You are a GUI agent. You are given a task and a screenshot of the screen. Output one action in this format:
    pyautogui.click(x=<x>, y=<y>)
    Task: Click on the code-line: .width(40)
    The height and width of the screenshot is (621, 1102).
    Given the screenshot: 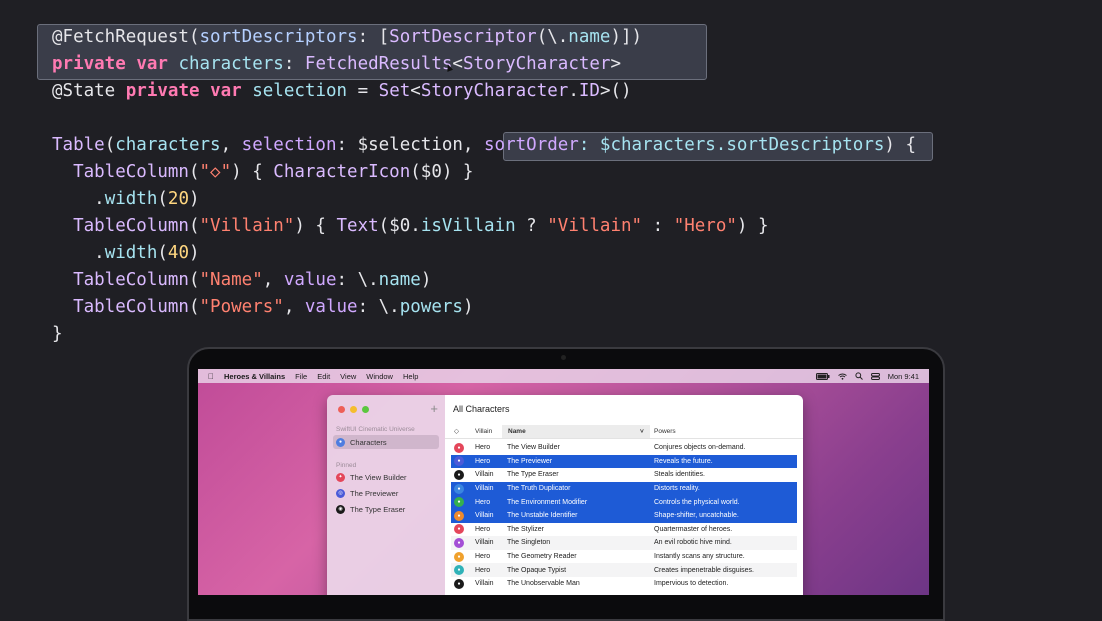 What is the action you would take?
    pyautogui.click(x=126, y=253)
    